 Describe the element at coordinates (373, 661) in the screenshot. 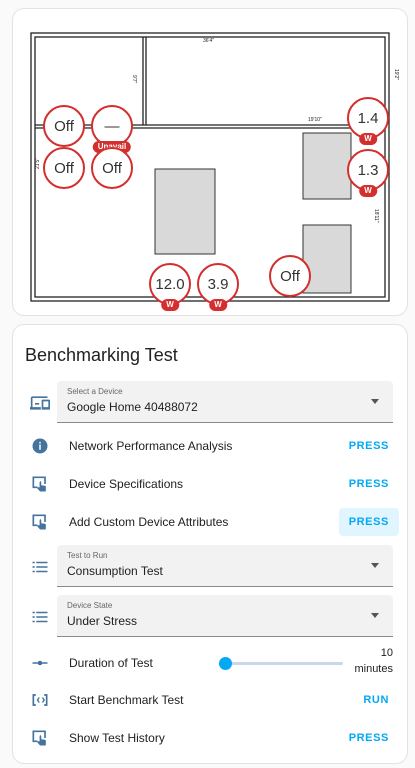

I see `duration-value: 10 minutes` at that location.